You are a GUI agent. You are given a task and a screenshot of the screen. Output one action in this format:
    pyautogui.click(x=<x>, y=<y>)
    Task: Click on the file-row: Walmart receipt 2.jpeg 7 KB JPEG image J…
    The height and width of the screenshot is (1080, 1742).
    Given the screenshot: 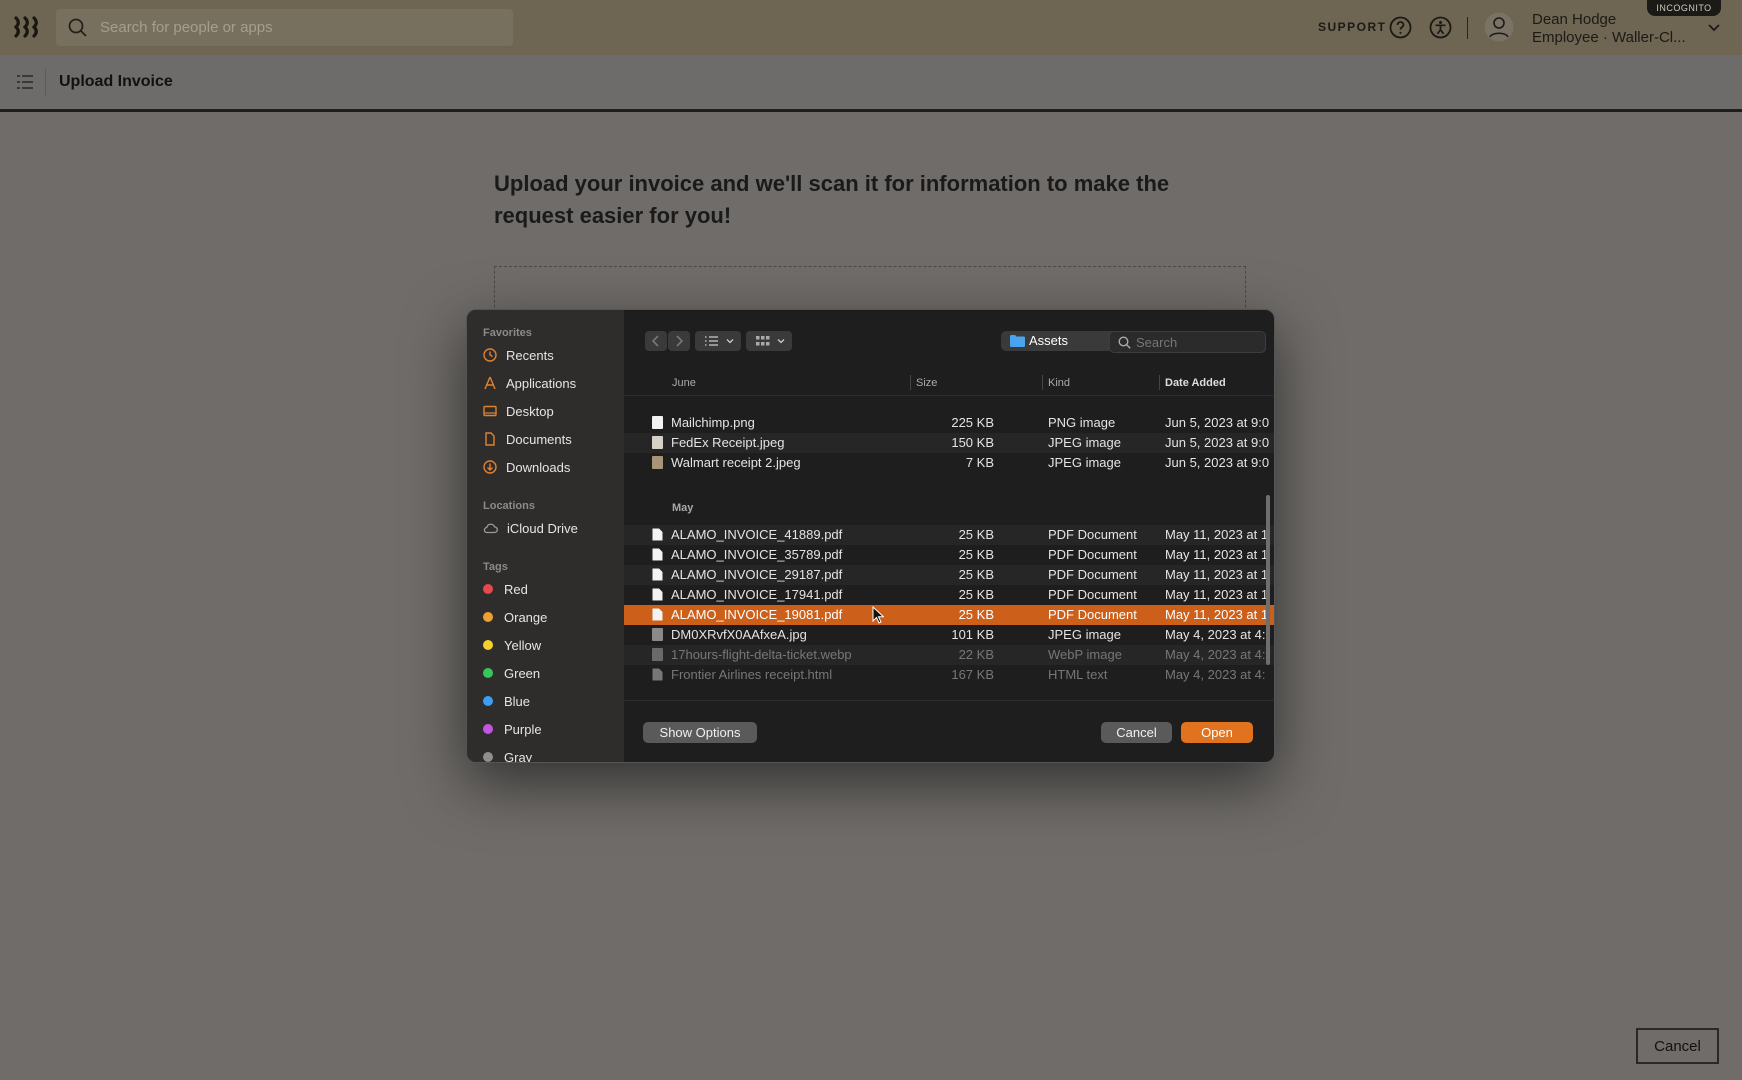 What is the action you would take?
    pyautogui.click(x=949, y=463)
    